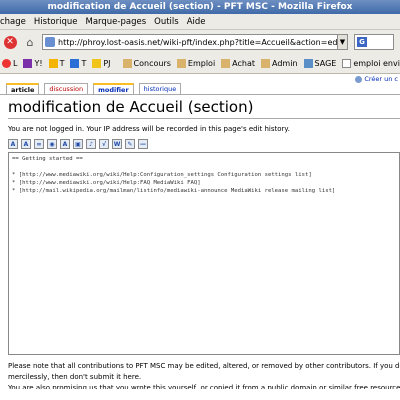 Image resolution: width=400 pixels, height=400 pixels. I want to click on bold-icon: A, so click(13, 144).